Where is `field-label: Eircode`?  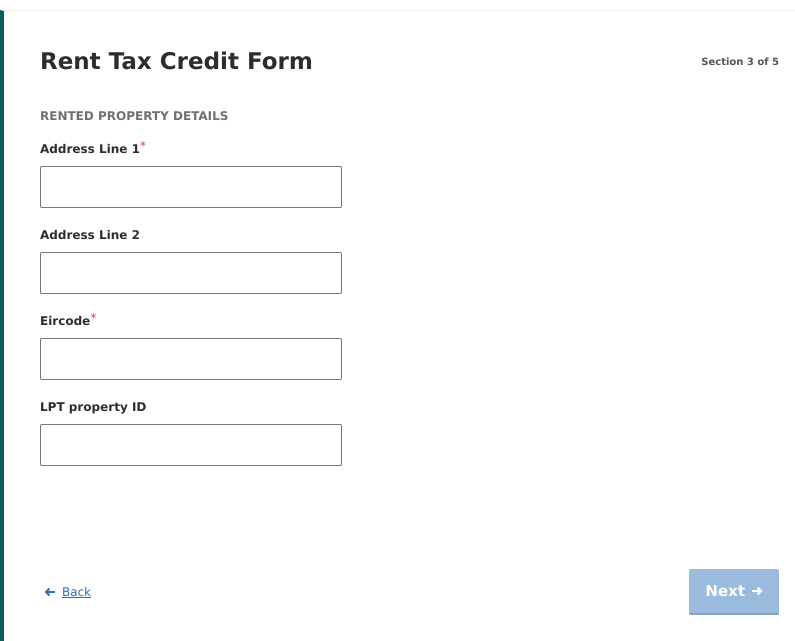 field-label: Eircode is located at coordinates (65, 321).